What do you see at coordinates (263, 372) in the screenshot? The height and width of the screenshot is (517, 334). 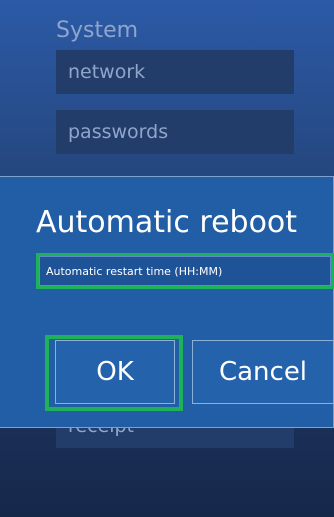 I see `cancel-button: Cancel` at bounding box center [263, 372].